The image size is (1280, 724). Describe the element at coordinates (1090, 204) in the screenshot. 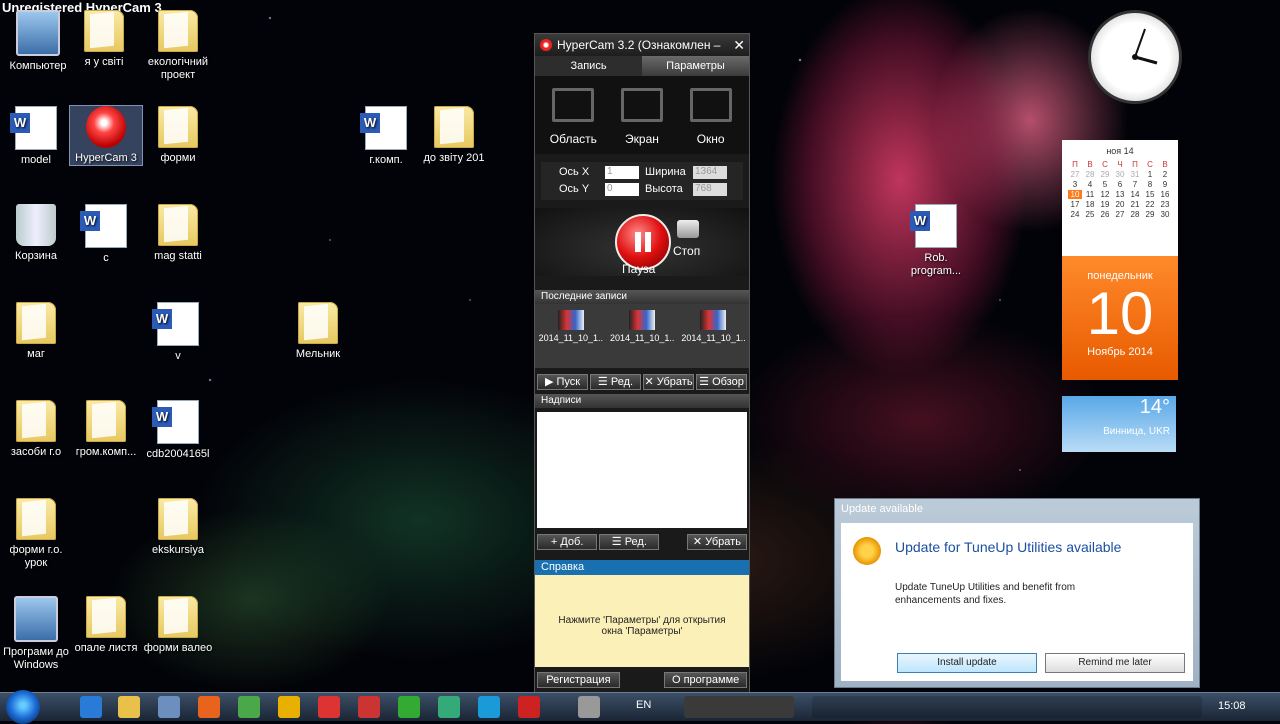

I see `calendar-day-cell: 18` at that location.